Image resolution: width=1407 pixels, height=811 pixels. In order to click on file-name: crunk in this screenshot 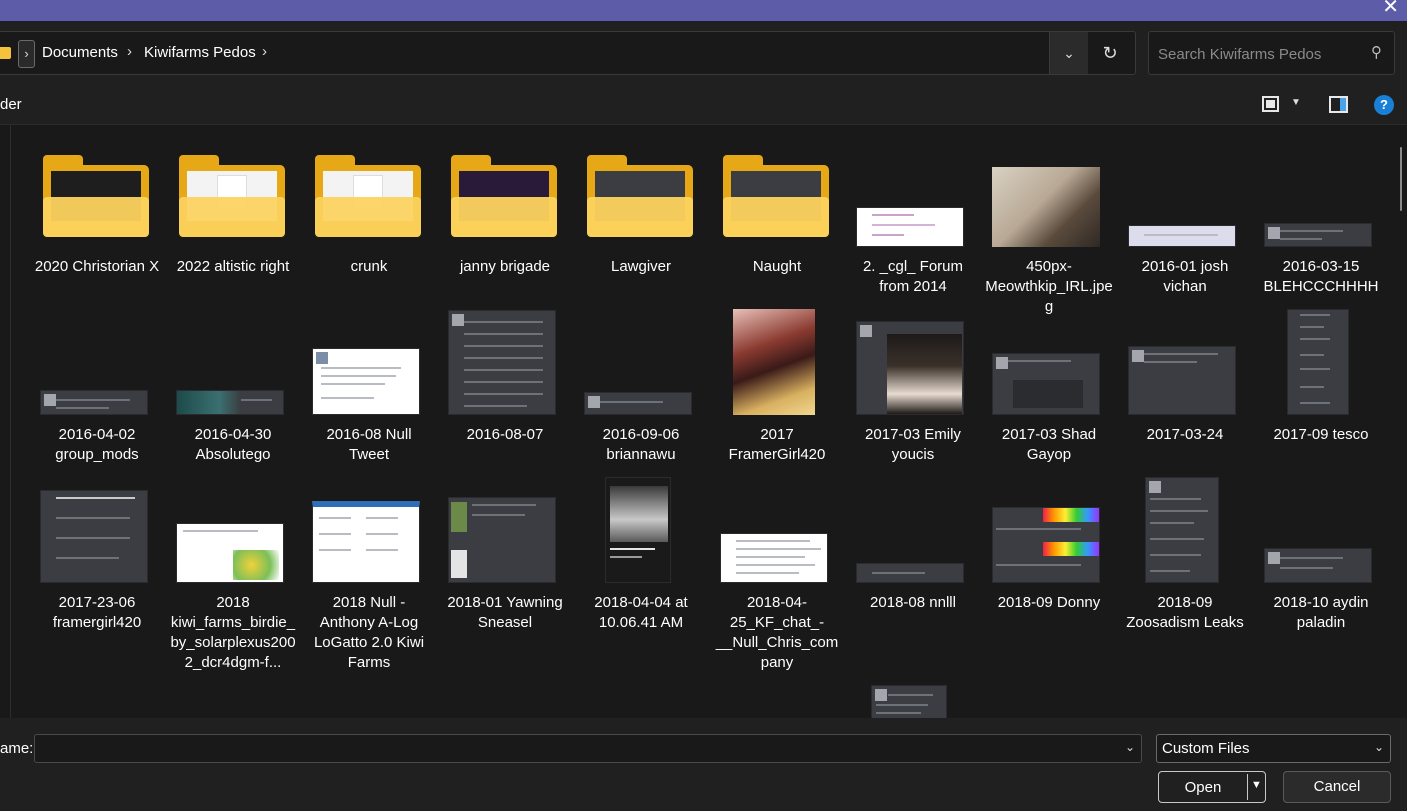, I will do `click(369, 266)`.